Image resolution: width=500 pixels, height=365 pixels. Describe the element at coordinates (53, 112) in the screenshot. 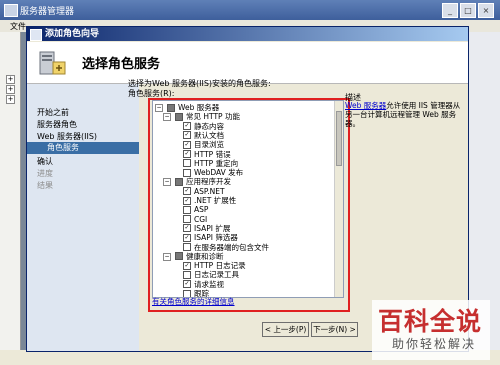

I see `step-before-you-begin: 开始之前` at that location.